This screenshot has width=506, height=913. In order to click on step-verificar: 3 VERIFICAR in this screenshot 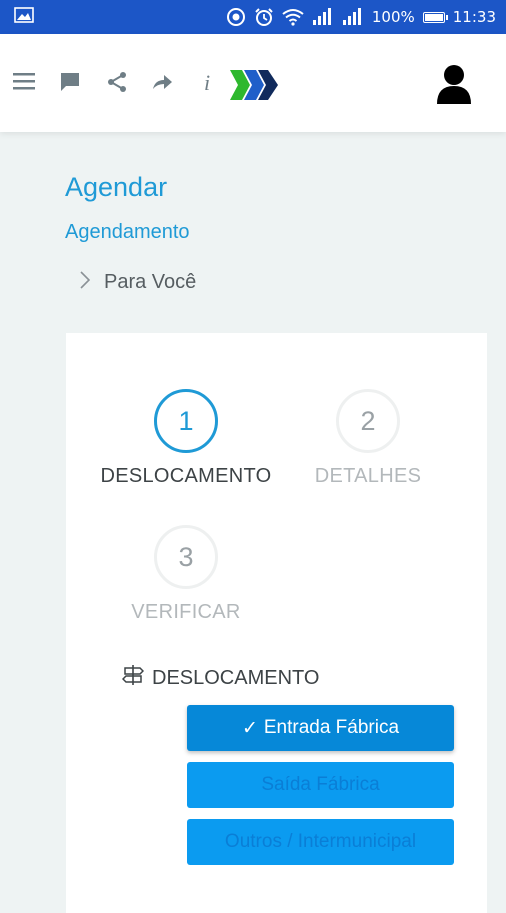, I will do `click(186, 574)`.